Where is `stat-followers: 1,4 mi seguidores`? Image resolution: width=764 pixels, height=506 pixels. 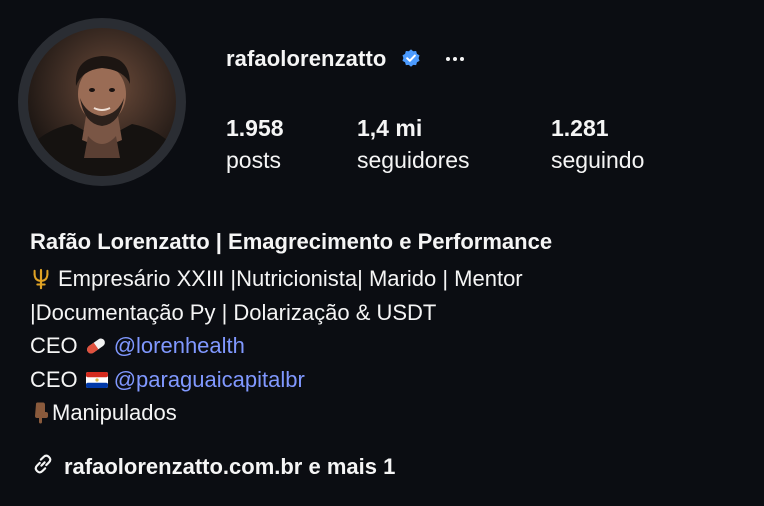 stat-followers: 1,4 mi seguidores is located at coordinates (413, 145).